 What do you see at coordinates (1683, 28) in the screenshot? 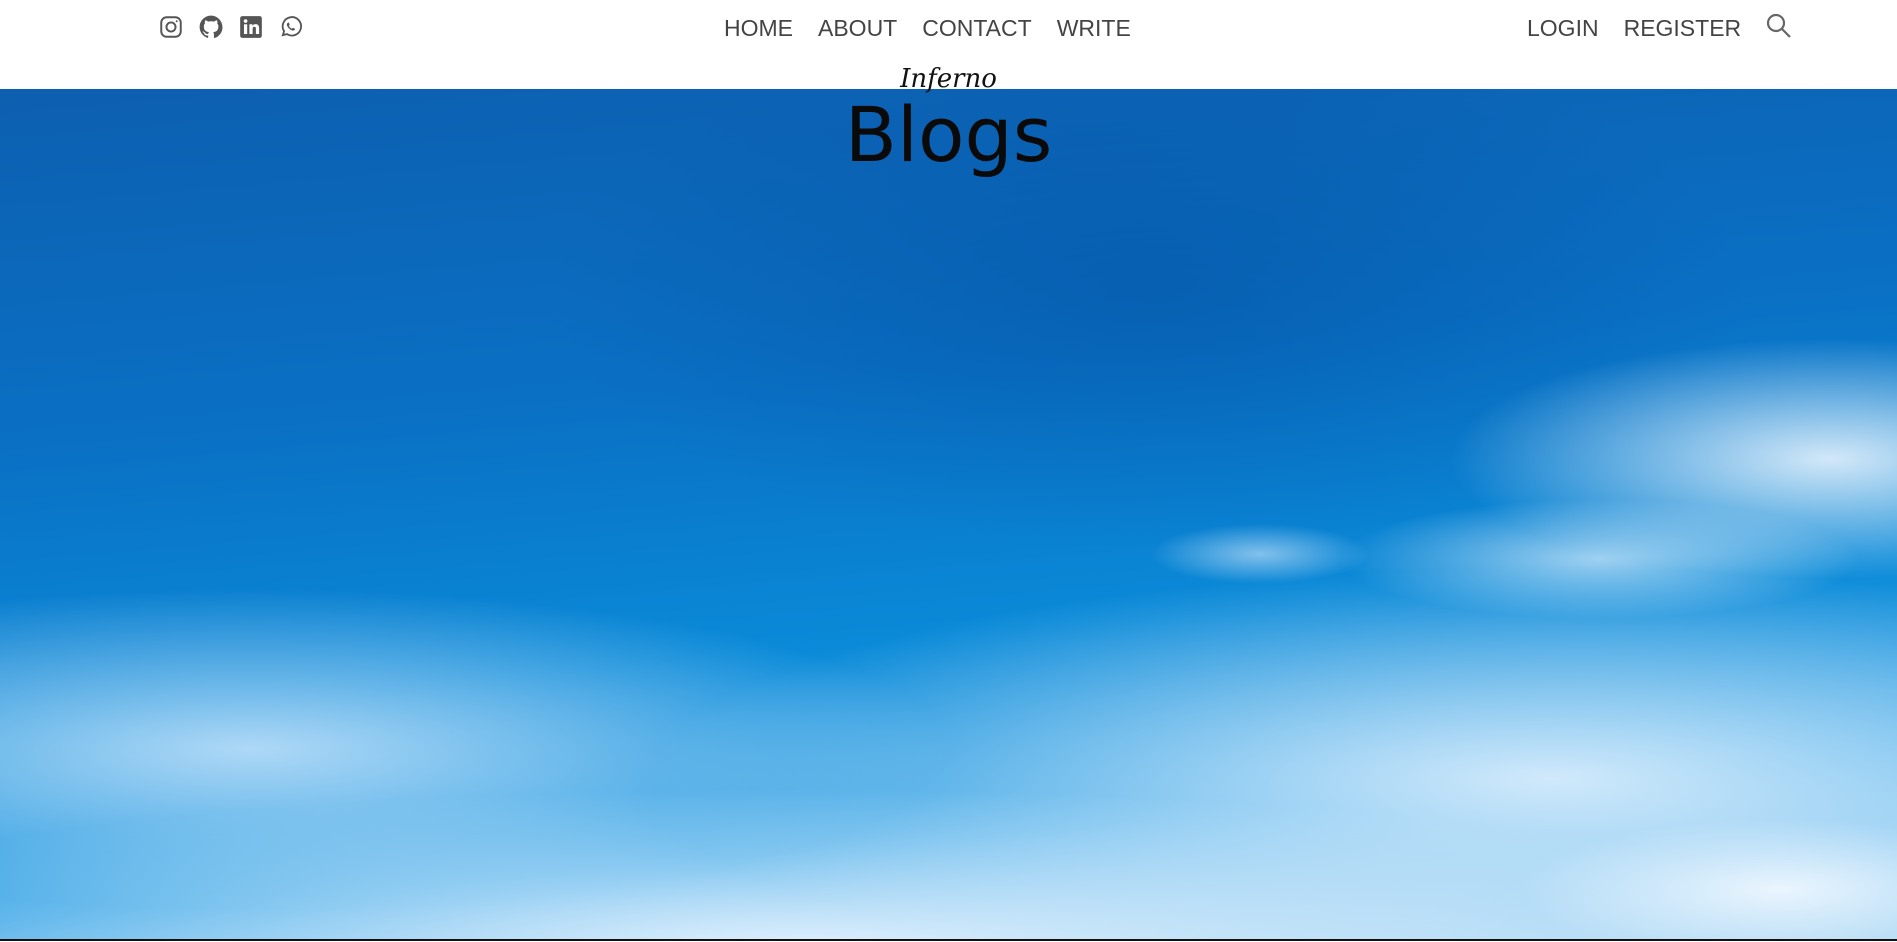
I see `register-link: REGISTER` at bounding box center [1683, 28].